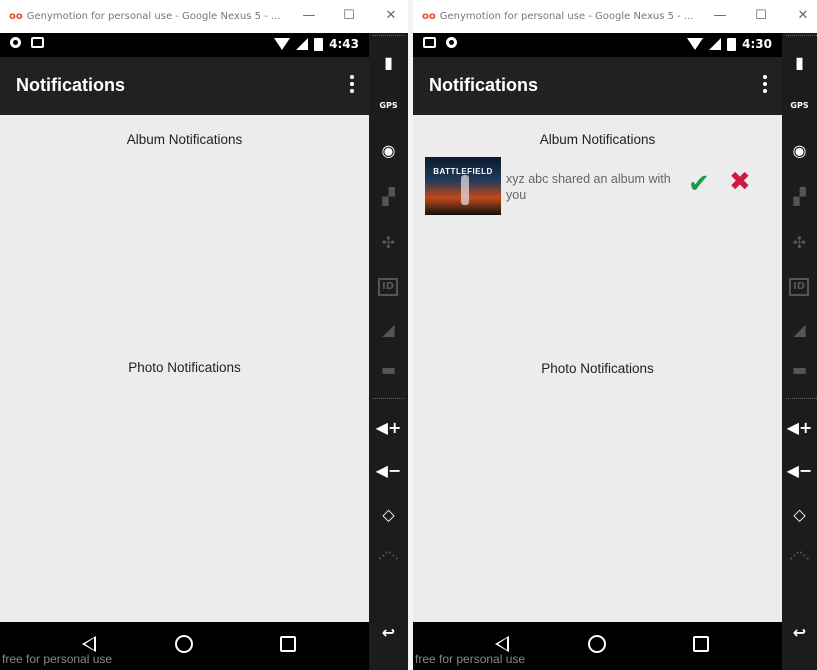  What do you see at coordinates (757, 44) in the screenshot?
I see `status-time: 4:30` at bounding box center [757, 44].